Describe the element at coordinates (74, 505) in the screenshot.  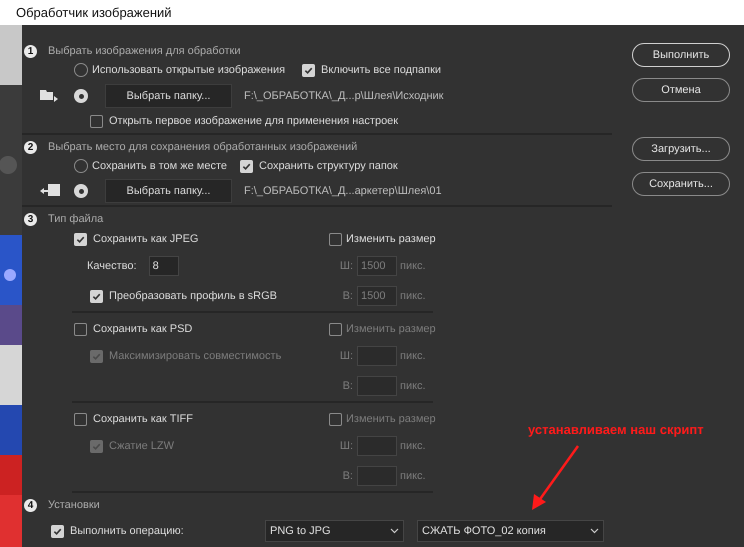
I see `section-title: Установки` at that location.